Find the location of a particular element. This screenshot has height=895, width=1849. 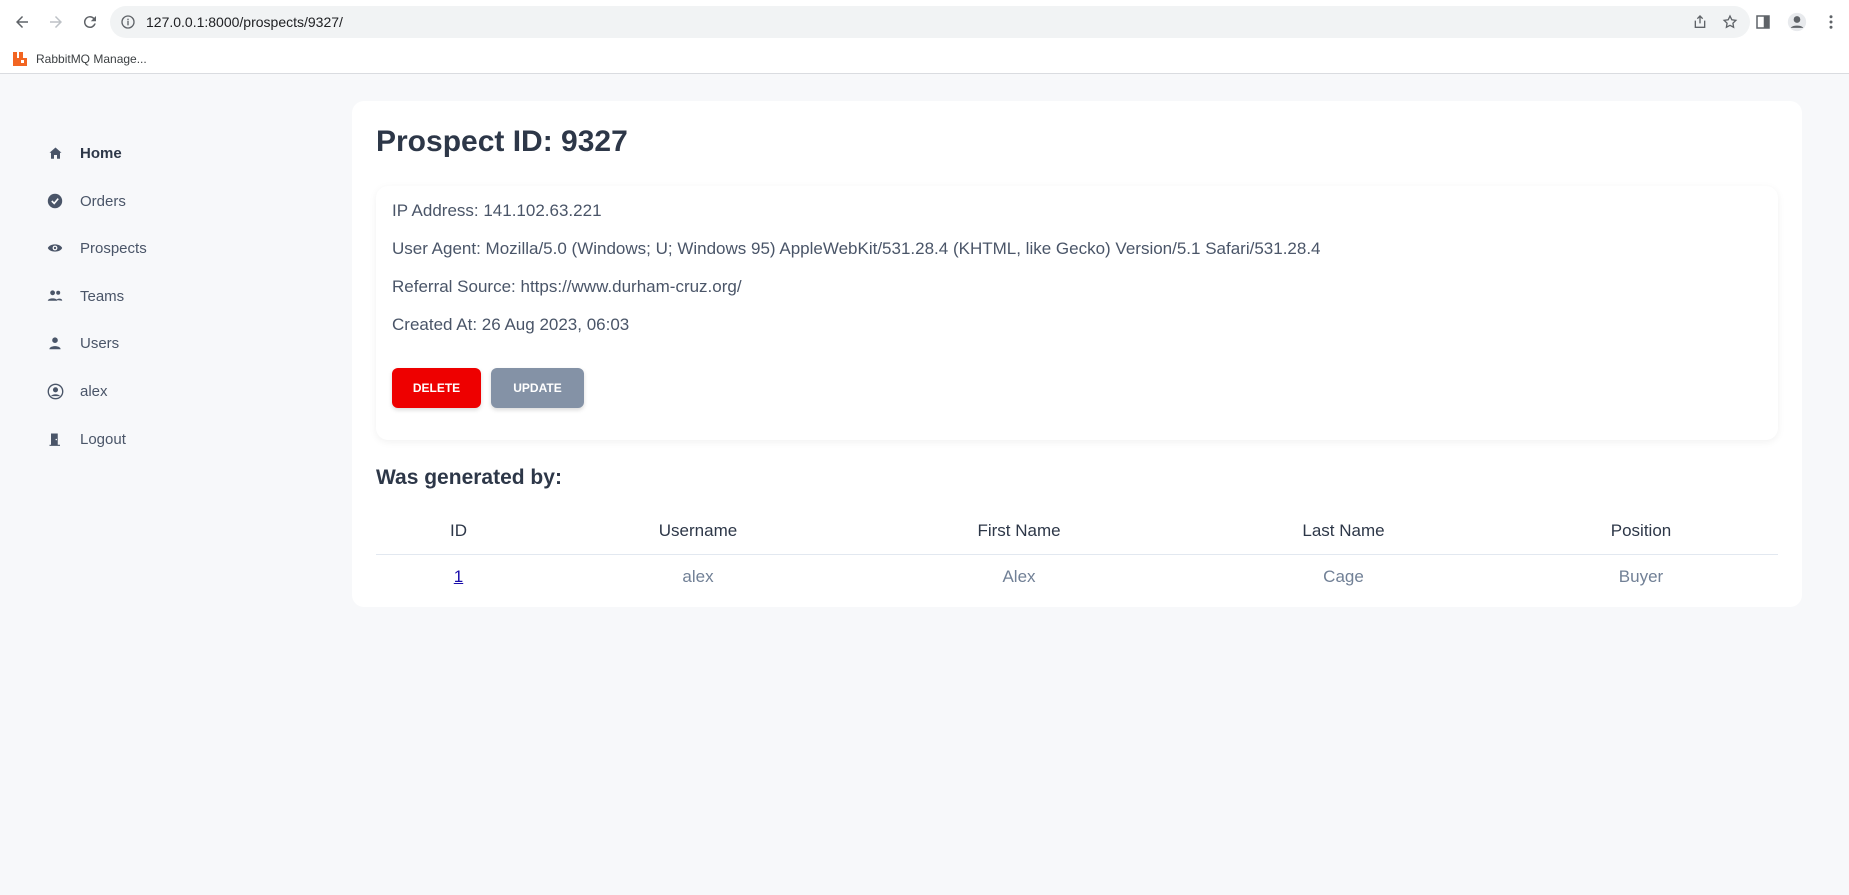

users-icon is located at coordinates (55, 296).